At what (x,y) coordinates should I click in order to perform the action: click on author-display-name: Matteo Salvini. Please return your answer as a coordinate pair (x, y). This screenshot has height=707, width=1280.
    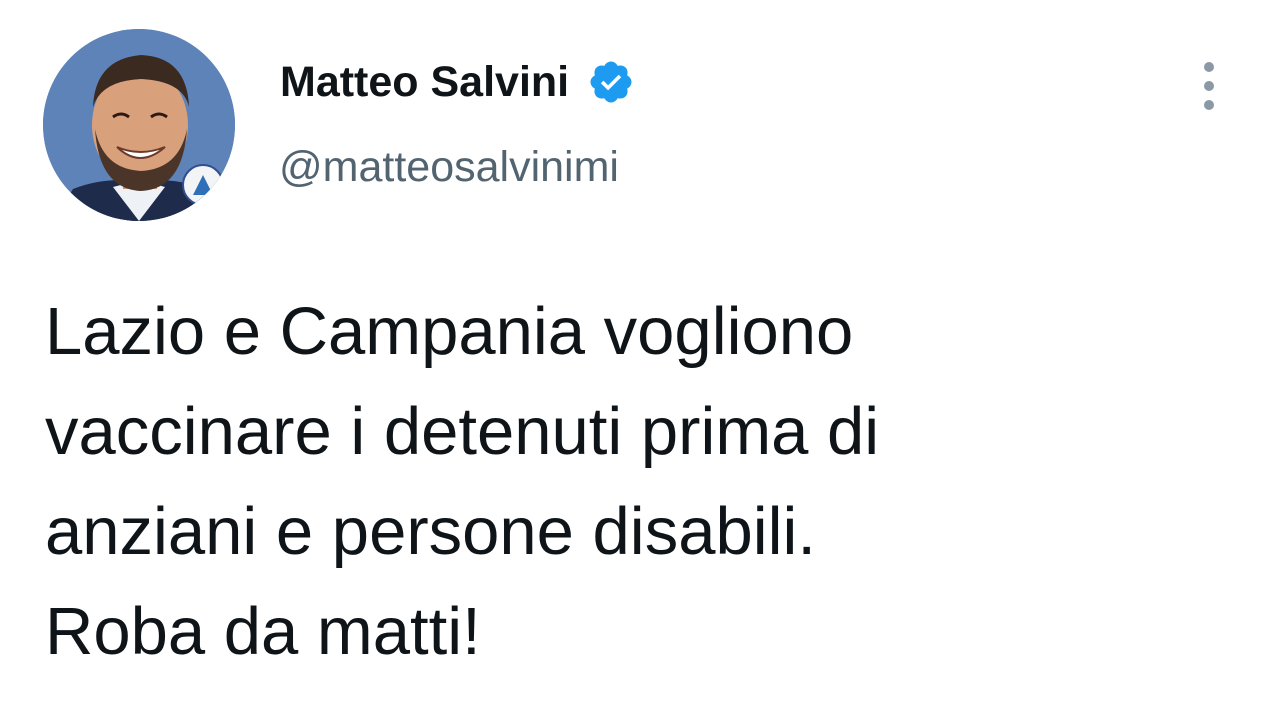
    Looking at the image, I should click on (424, 82).